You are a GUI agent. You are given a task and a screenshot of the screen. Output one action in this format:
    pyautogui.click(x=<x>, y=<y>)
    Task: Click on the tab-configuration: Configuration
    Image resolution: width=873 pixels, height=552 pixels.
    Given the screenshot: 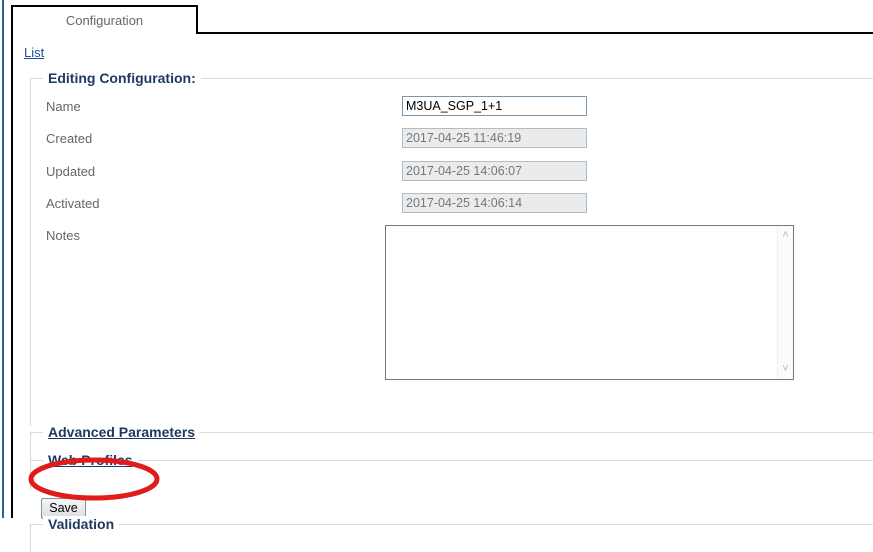 What is the action you would take?
    pyautogui.click(x=104, y=19)
    